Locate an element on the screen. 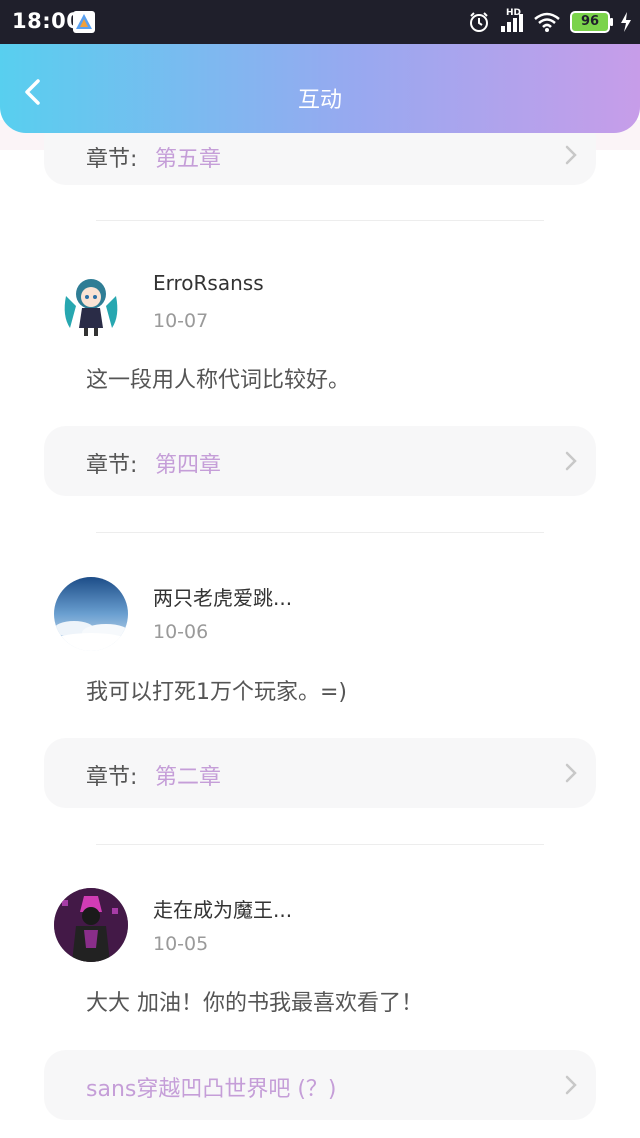  comment-date: 10-06 is located at coordinates (181, 632).